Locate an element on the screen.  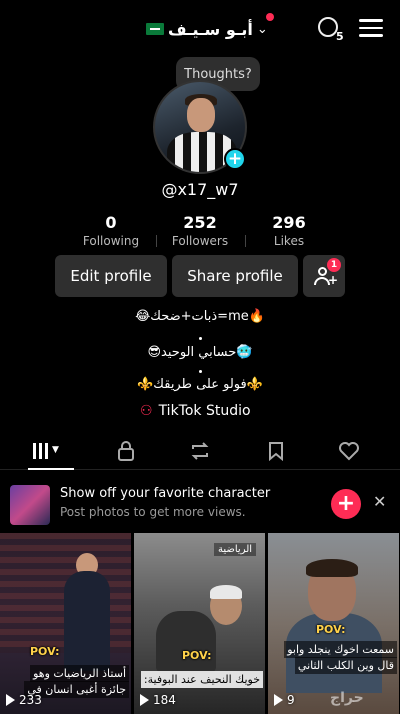
add-friend-icon is located at coordinates (322, 271).